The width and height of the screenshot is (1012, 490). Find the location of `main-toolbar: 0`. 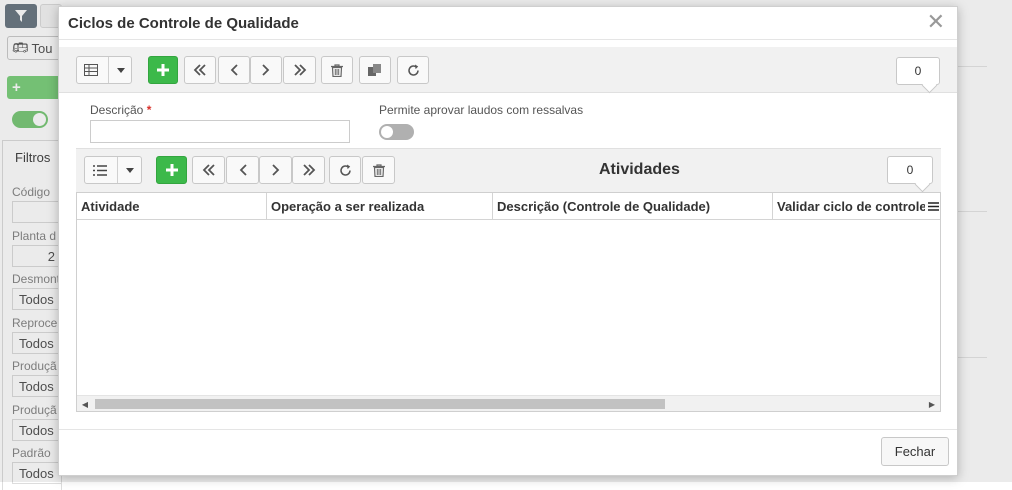

main-toolbar: 0 is located at coordinates (508, 70).